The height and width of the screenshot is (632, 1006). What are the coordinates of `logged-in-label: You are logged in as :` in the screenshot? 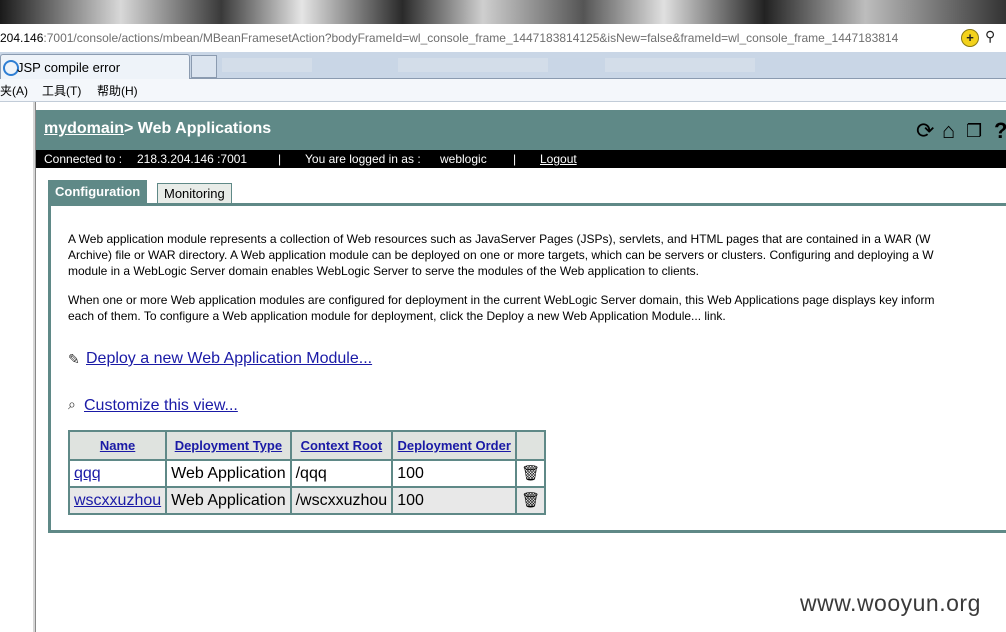 It's located at (363, 159).